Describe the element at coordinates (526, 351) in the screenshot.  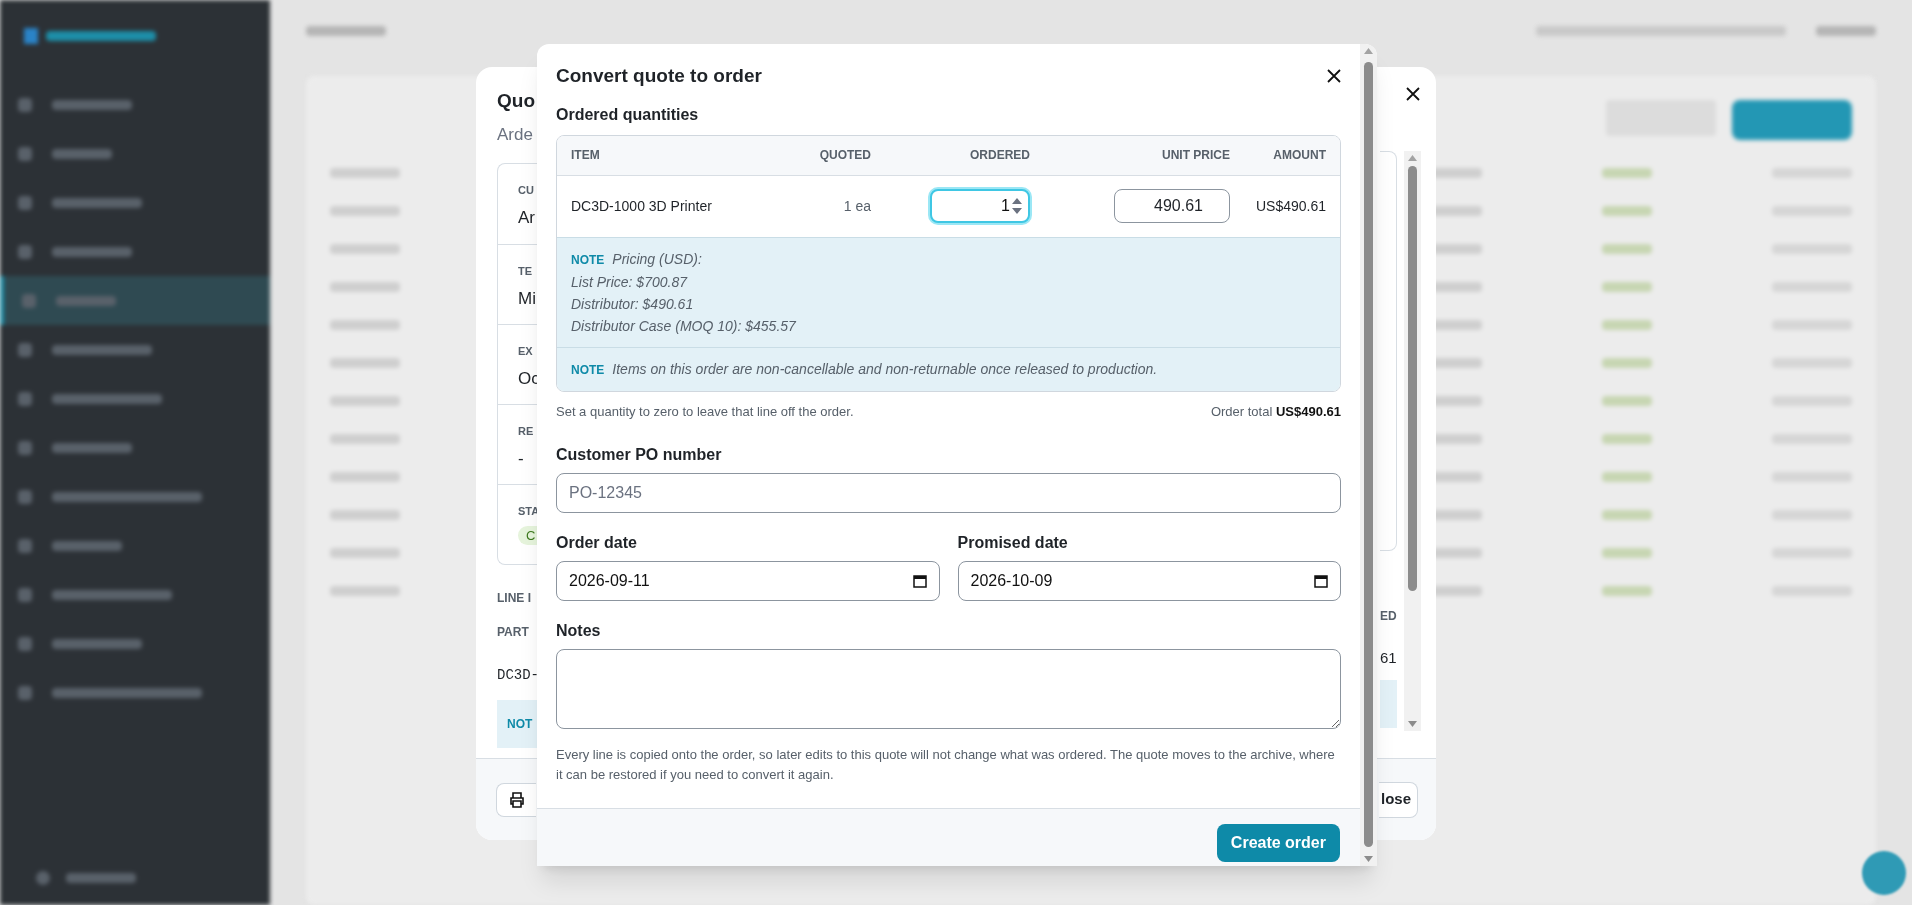
I see `field-label: EX` at that location.